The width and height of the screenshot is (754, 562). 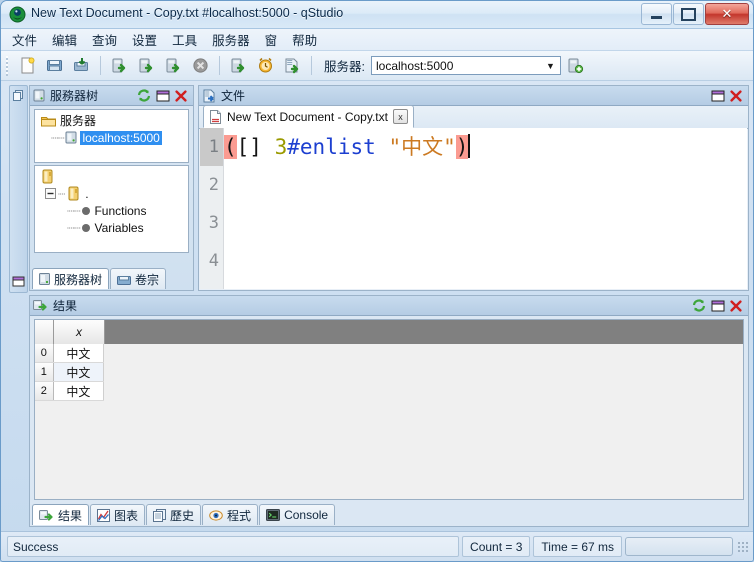 I want to click on menu-file: 文件, so click(x=24, y=39).